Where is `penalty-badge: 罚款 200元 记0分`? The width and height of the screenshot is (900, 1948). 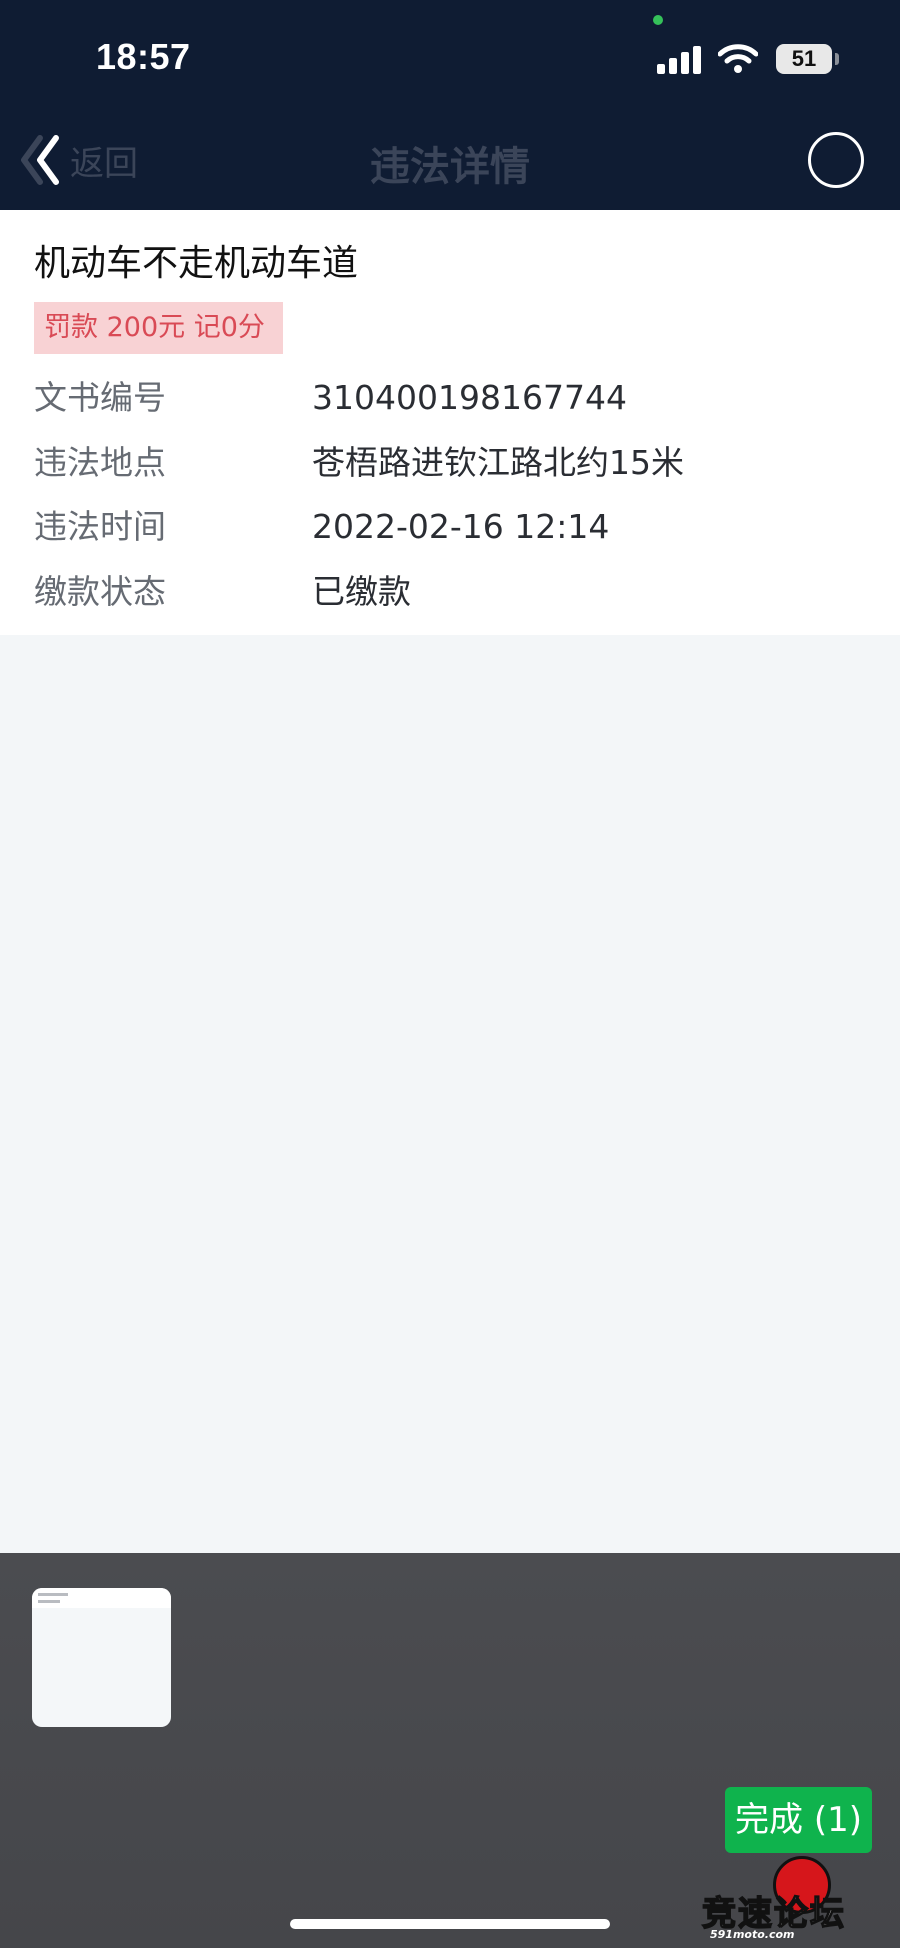
penalty-badge: 罚款 200元 记0分 is located at coordinates (158, 328).